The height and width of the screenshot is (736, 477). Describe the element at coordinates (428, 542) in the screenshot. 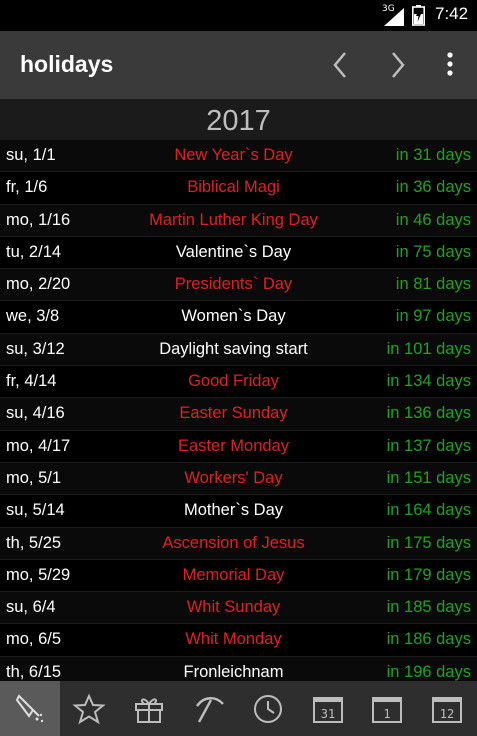

I see `holiday-countdown: in 175 days` at that location.